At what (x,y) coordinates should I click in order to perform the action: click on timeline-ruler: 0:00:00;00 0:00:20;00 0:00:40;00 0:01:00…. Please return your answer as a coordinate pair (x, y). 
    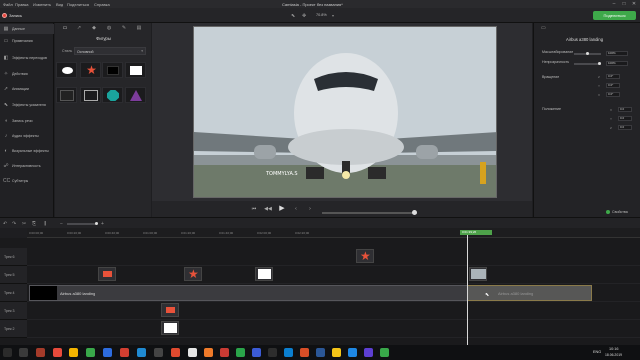
    Looking at the image, I should click on (333, 233).